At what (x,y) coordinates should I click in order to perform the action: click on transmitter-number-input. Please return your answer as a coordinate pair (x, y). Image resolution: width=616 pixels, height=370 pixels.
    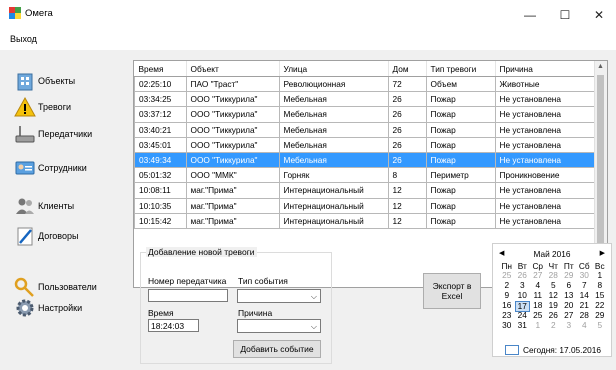
    Looking at the image, I should click on (188, 295).